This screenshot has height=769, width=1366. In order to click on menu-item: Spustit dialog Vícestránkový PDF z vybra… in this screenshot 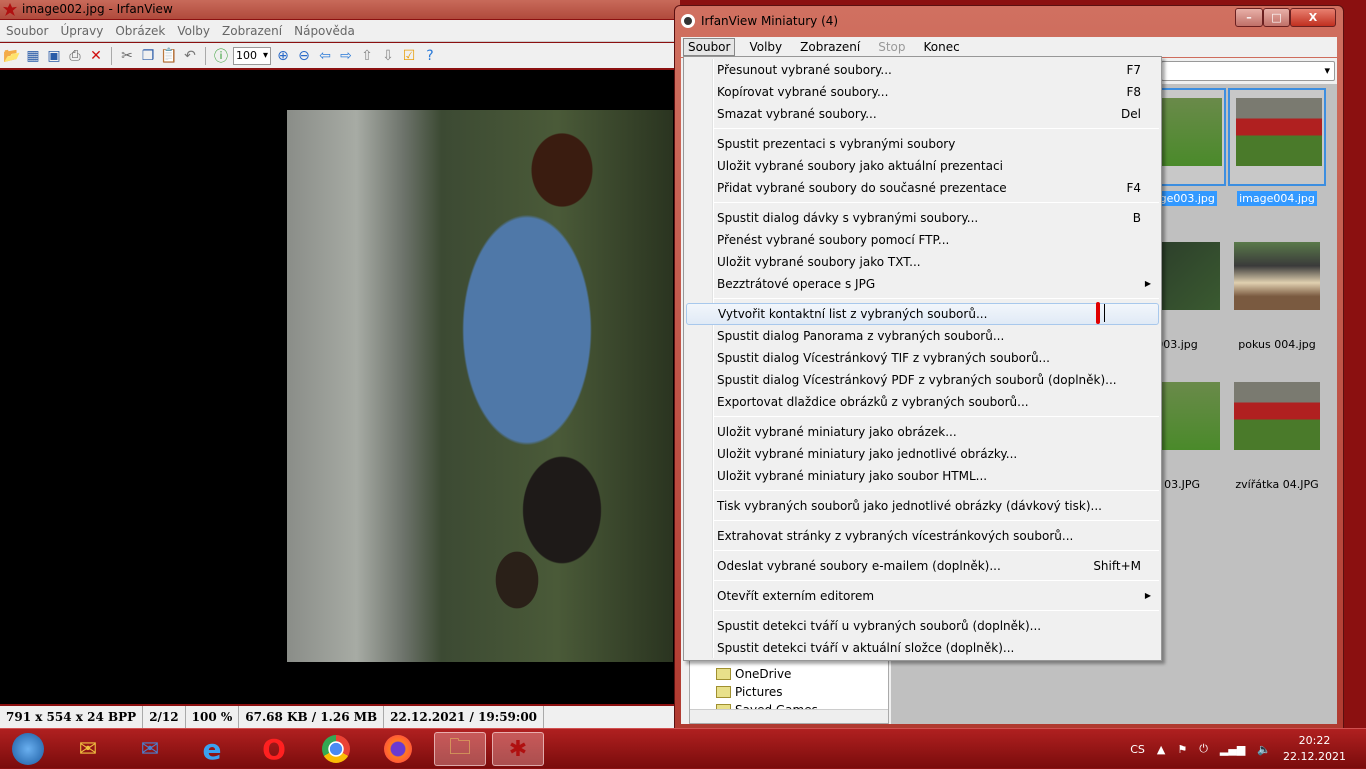, I will do `click(922, 380)`.